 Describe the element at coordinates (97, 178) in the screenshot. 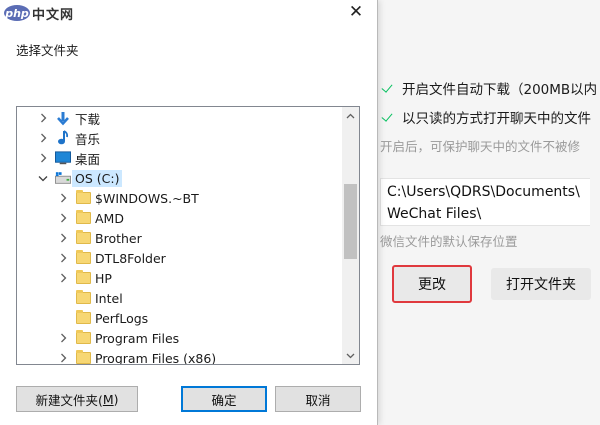

I see `folder-tree-item-label: OS (C:)` at that location.